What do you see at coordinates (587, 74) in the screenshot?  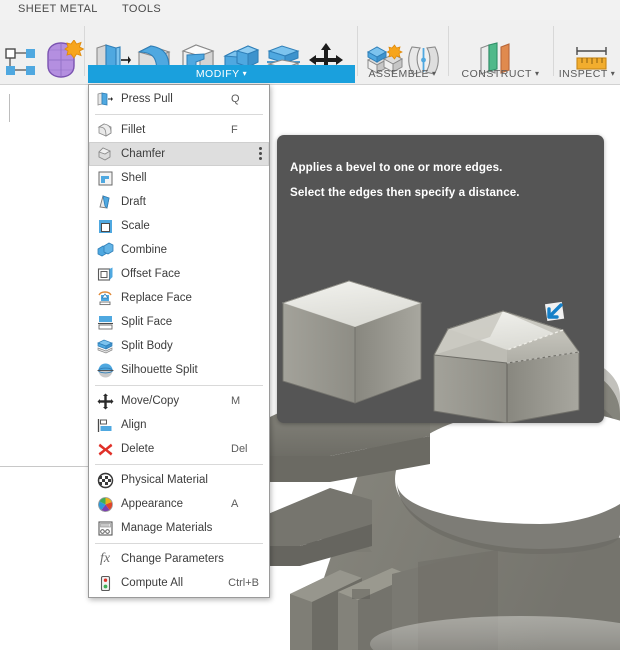 I see `panel-label-inspect: INSPECT ▾` at bounding box center [587, 74].